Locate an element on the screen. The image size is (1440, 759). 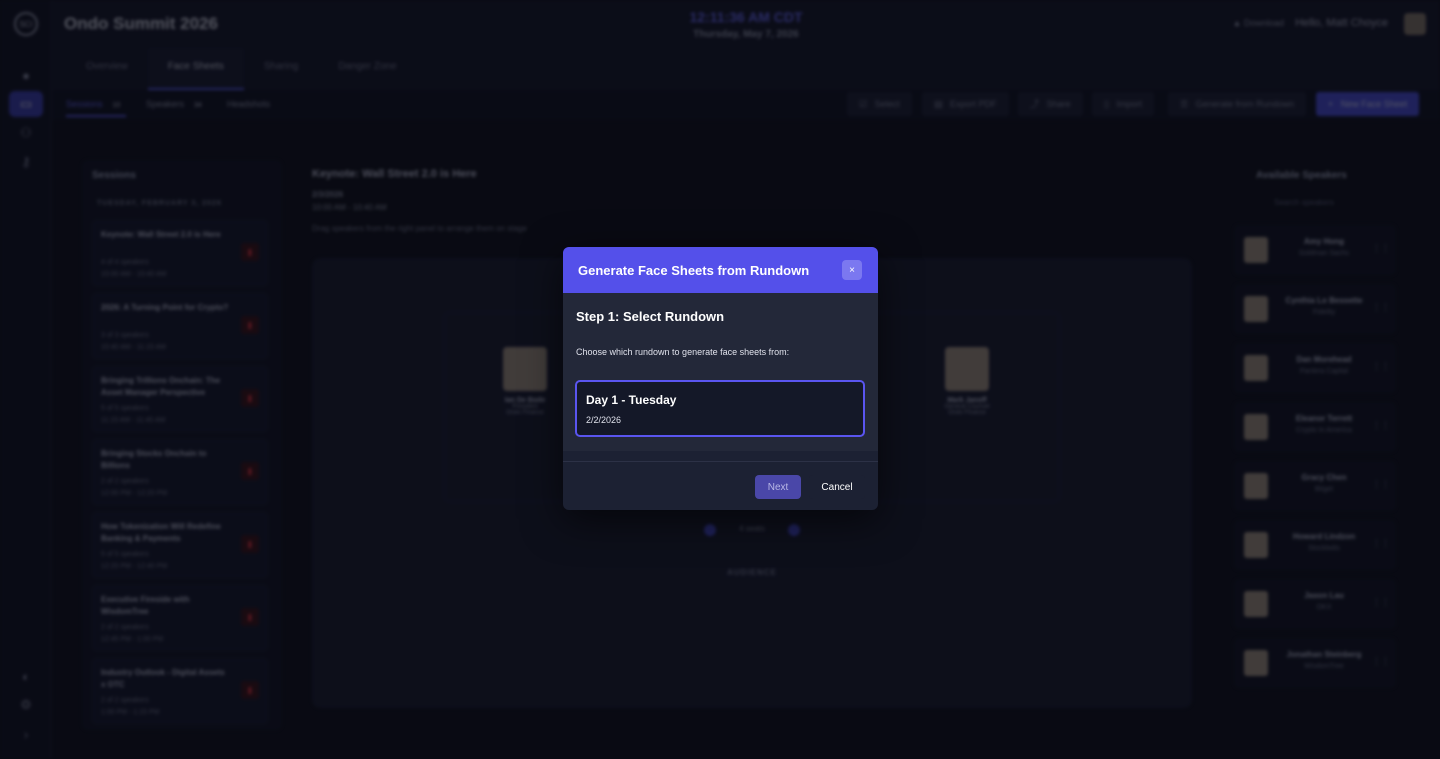
modal-header: Generate Face Sheets from Rundown × is located at coordinates (720, 270).